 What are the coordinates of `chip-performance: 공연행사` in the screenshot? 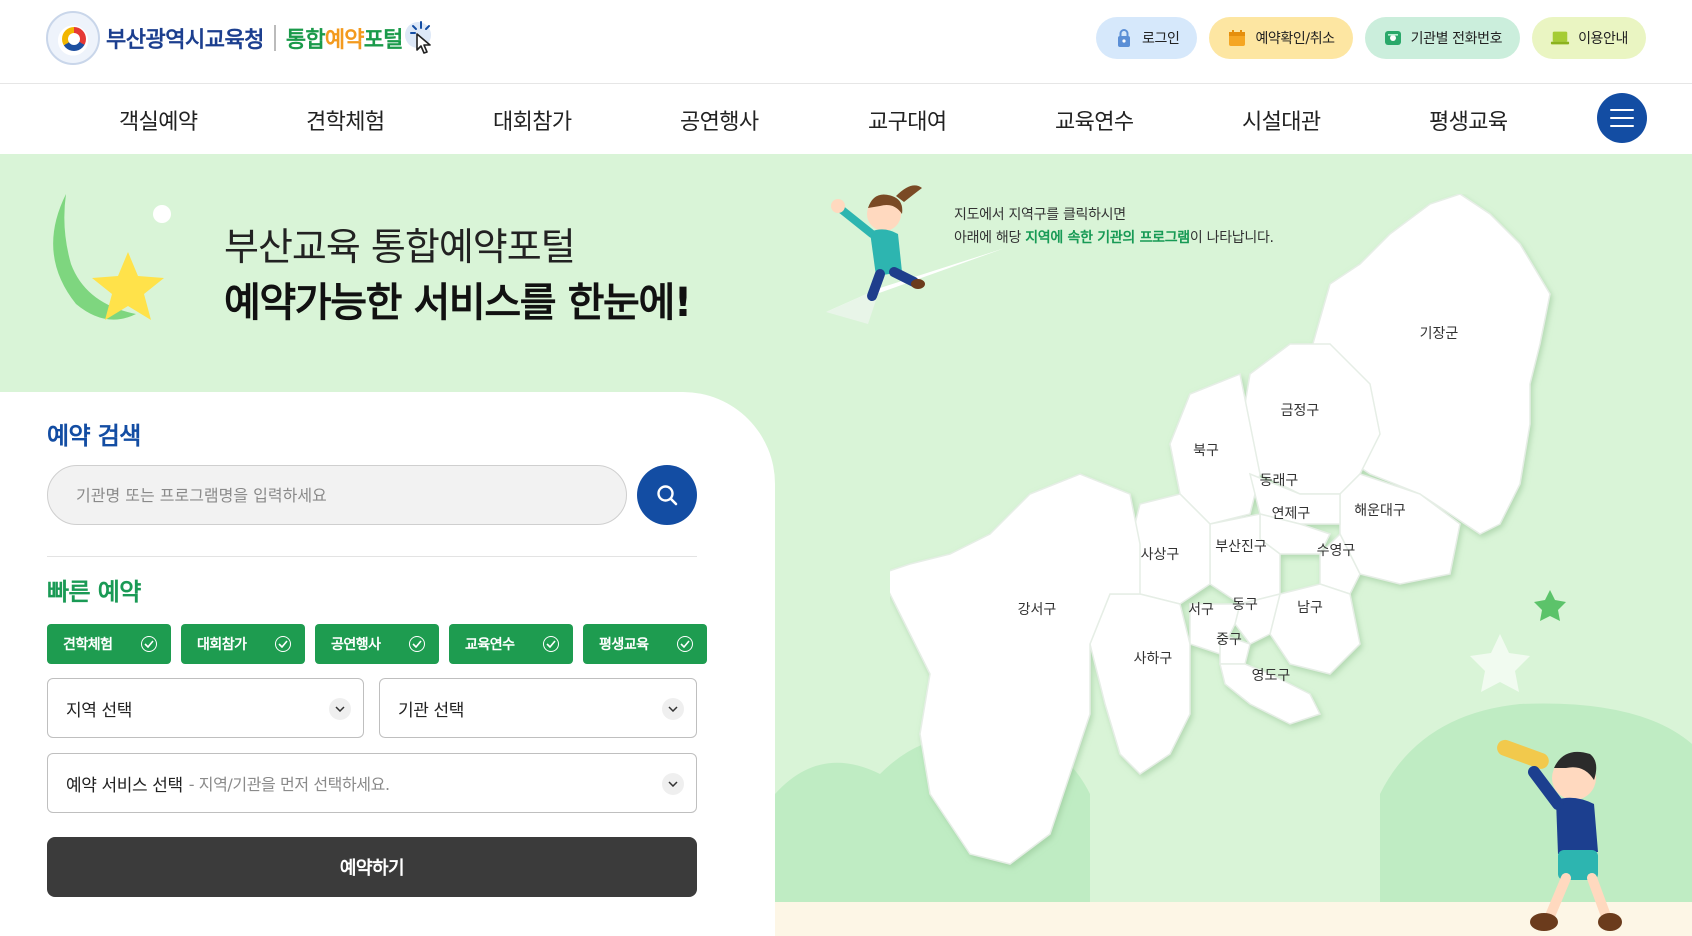 It's located at (377, 644).